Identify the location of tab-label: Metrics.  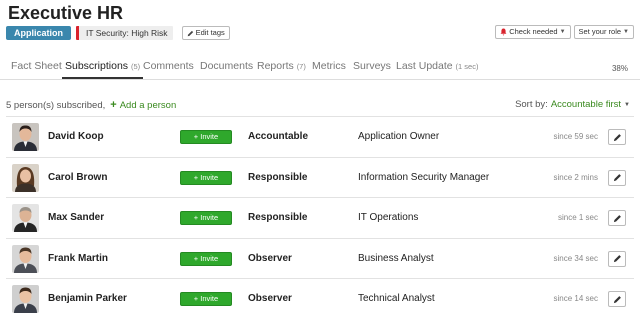
(329, 66).